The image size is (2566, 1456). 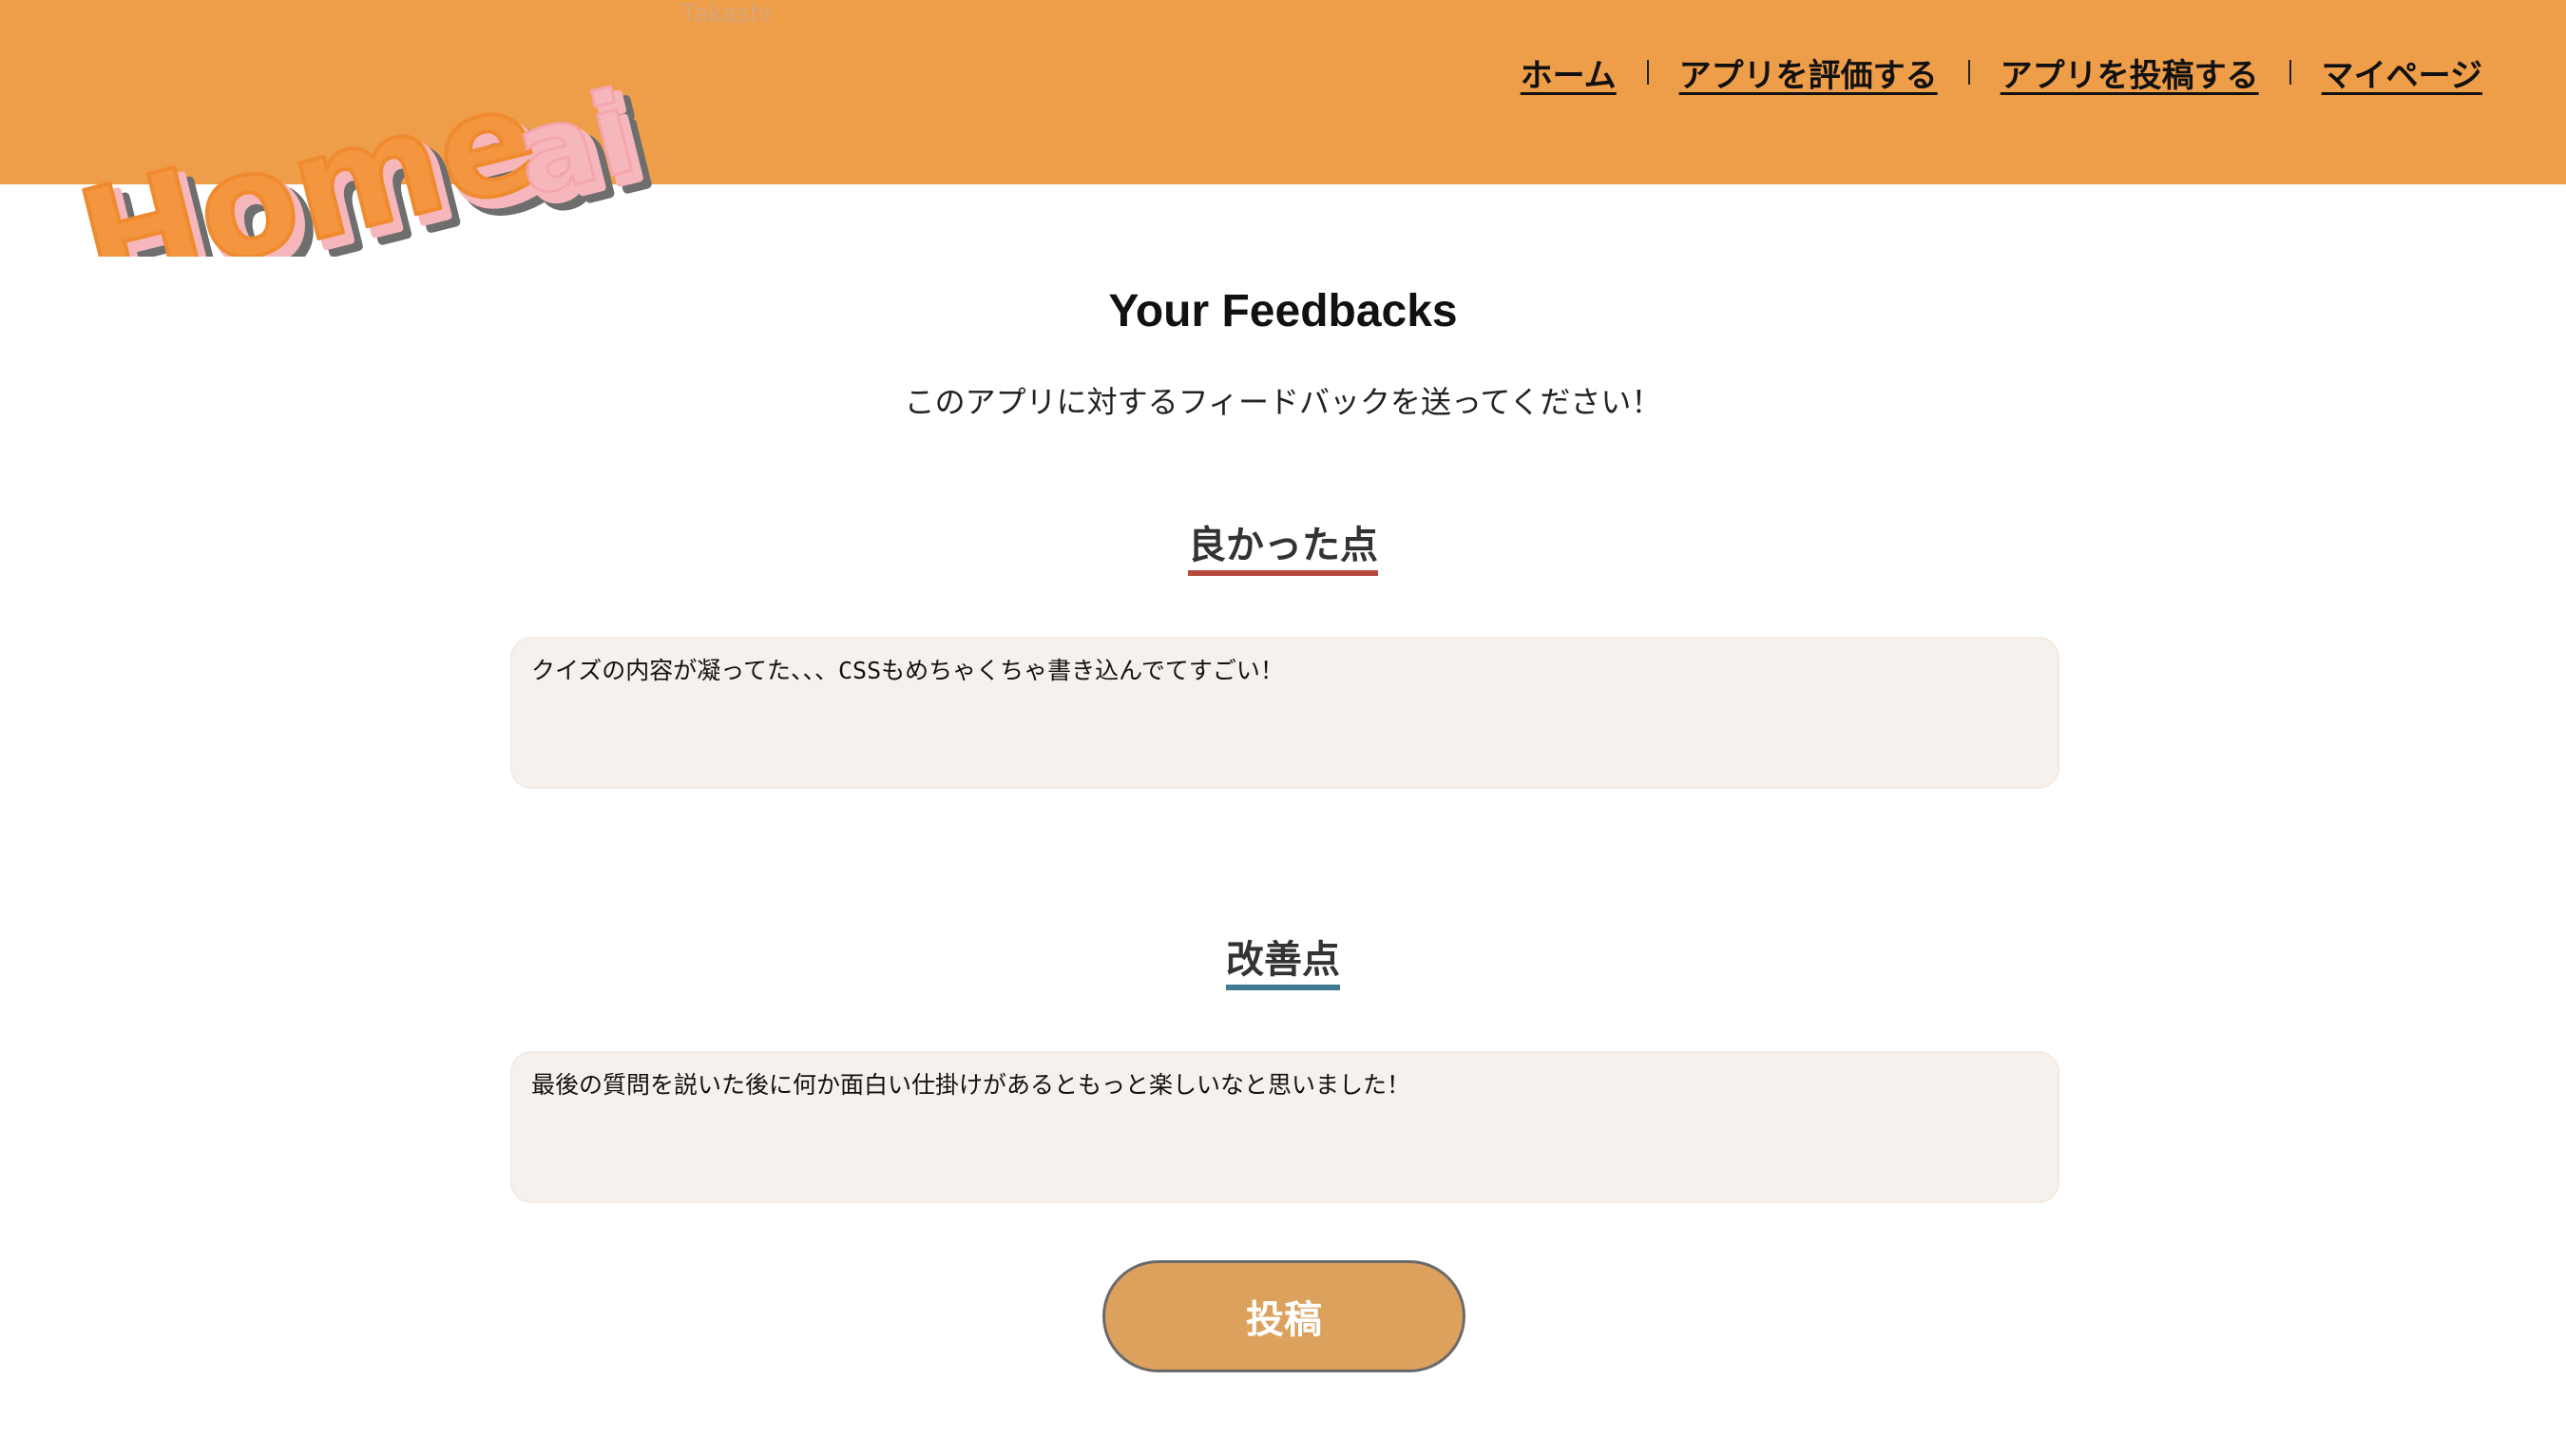 What do you see at coordinates (1283, 1316) in the screenshot?
I see `submit-button: 投稿` at bounding box center [1283, 1316].